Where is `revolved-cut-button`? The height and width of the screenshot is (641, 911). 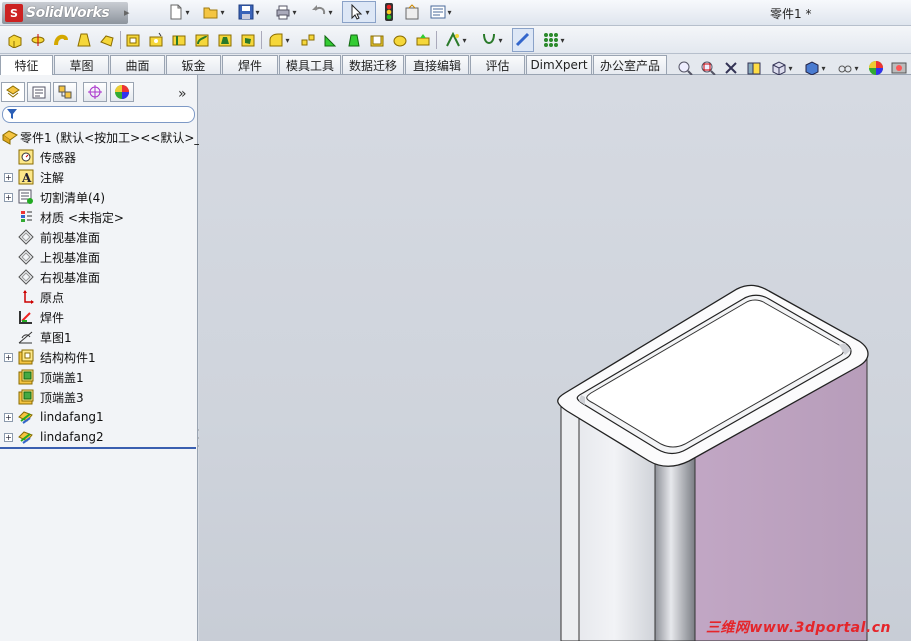 revolved-cut-button is located at coordinates (179, 40).